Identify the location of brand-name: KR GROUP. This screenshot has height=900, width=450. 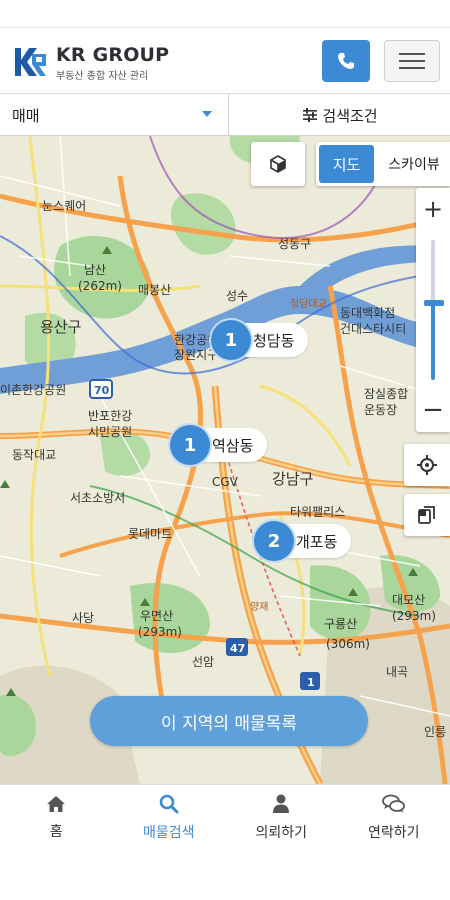
(112, 55).